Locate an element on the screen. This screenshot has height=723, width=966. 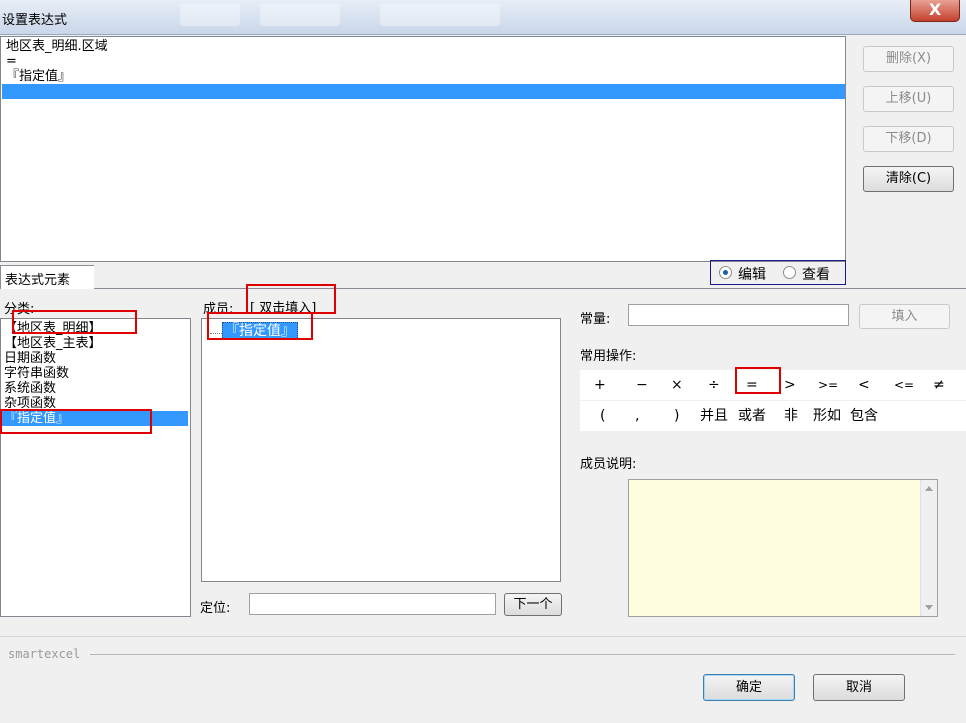
op-like: 形如 is located at coordinates (827, 416).